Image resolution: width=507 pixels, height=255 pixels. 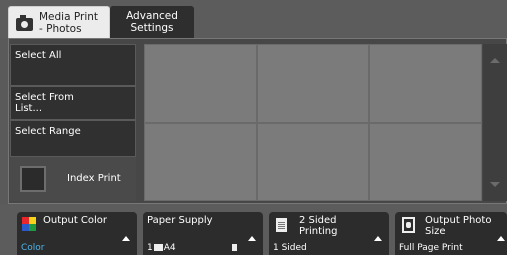 What do you see at coordinates (281, 225) in the screenshot?
I see `document-icon` at bounding box center [281, 225].